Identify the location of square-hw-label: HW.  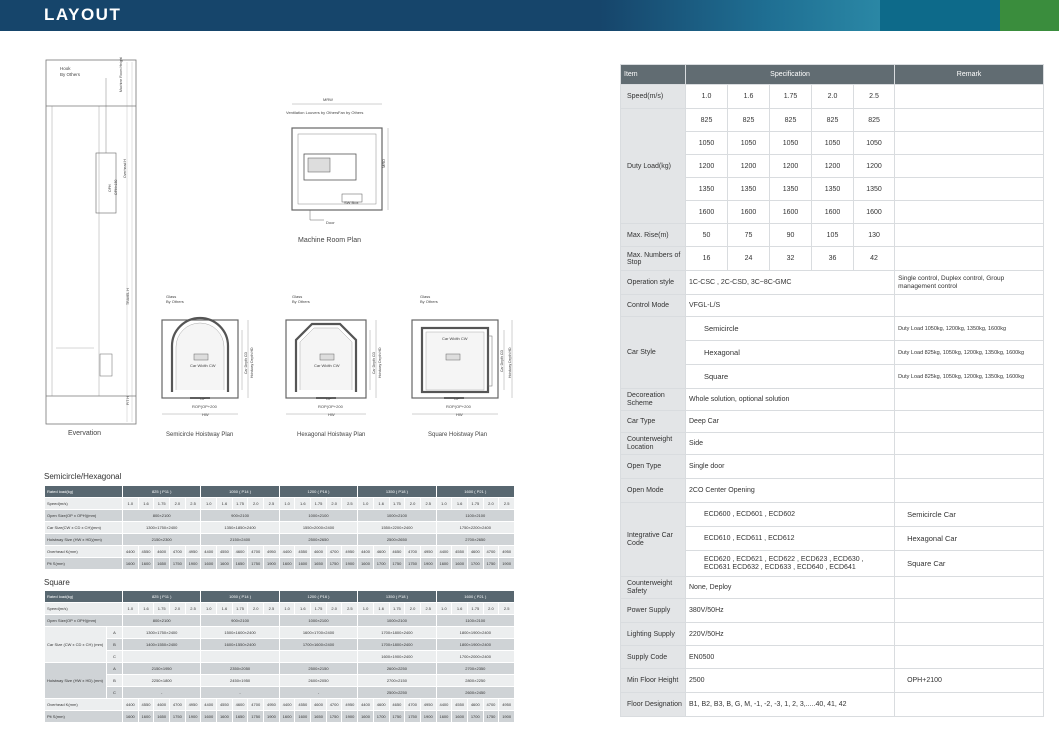
(459, 414).